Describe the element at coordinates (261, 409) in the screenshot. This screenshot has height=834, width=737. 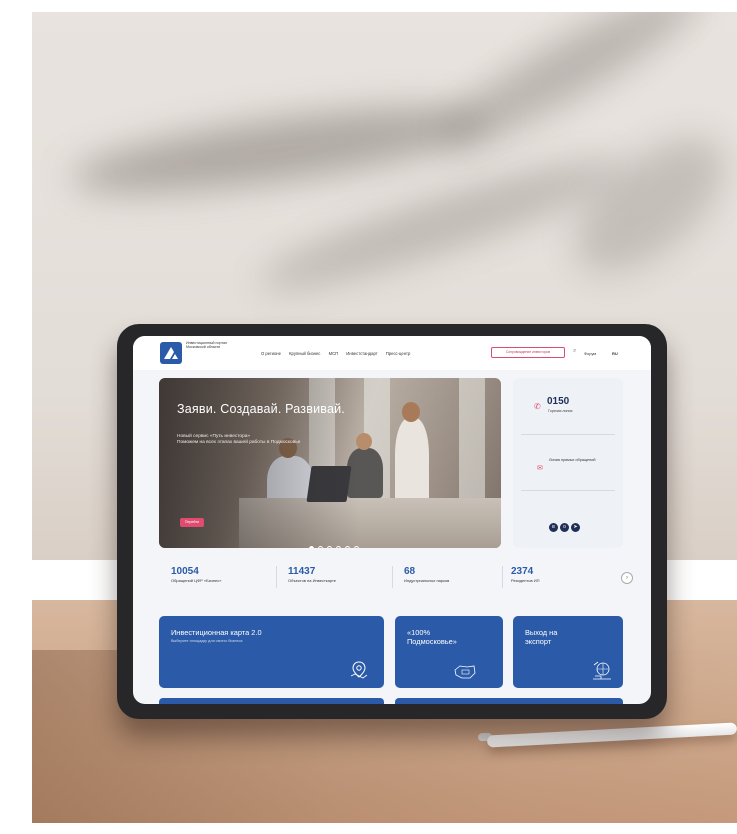
I see `hero-title: Заяви. Создавай. Развивай.` at that location.